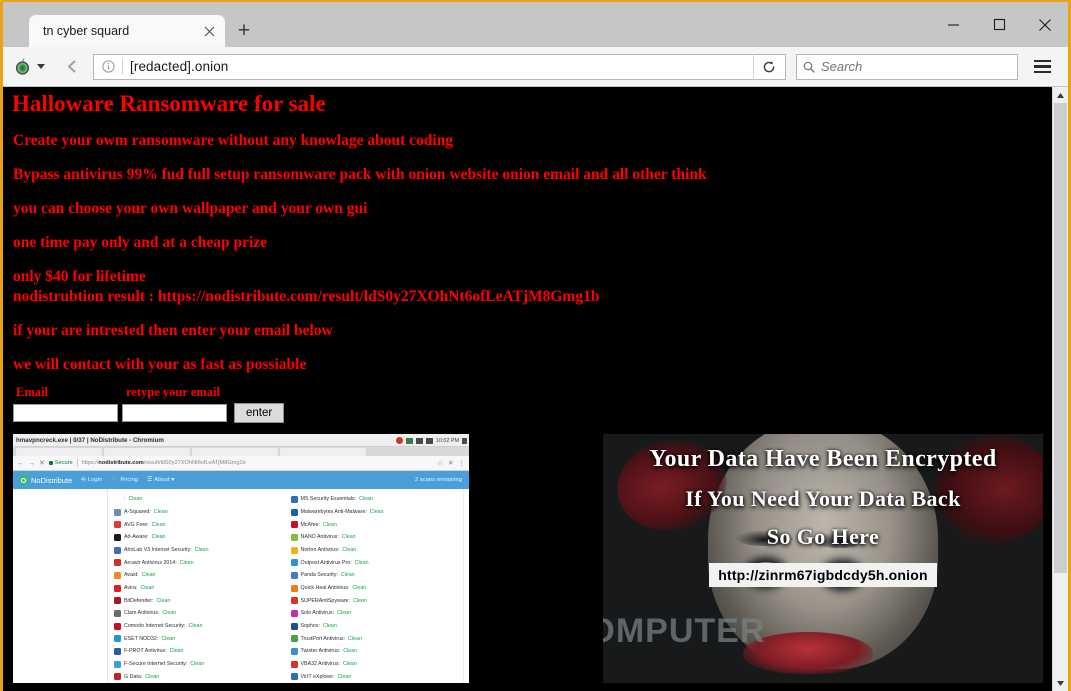  Describe the element at coordinates (823, 536) in the screenshot. I see `ransom-line-3: So Go Here` at that location.